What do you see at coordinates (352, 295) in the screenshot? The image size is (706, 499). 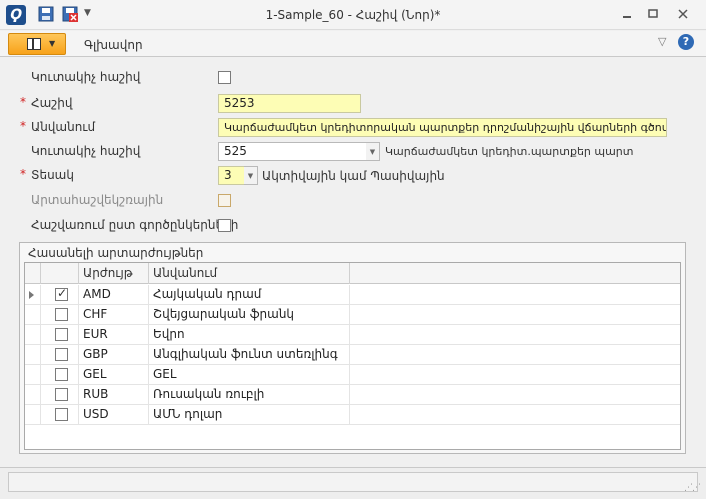 I see `table-row: AMDՀայկական դրամ` at bounding box center [352, 295].